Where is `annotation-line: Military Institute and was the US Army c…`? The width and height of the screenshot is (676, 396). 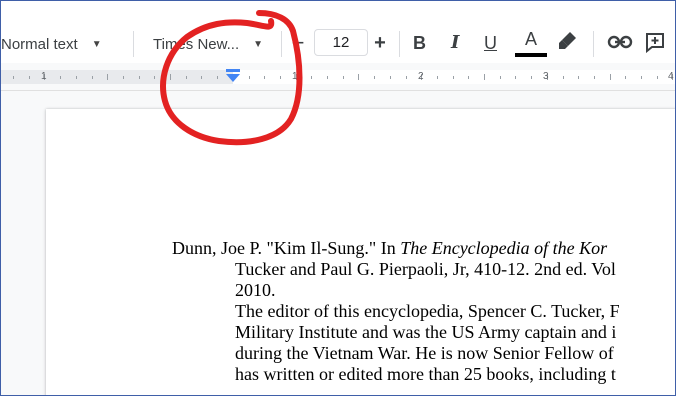
annotation-line: Military Institute and was the US Army c… is located at coordinates (426, 332).